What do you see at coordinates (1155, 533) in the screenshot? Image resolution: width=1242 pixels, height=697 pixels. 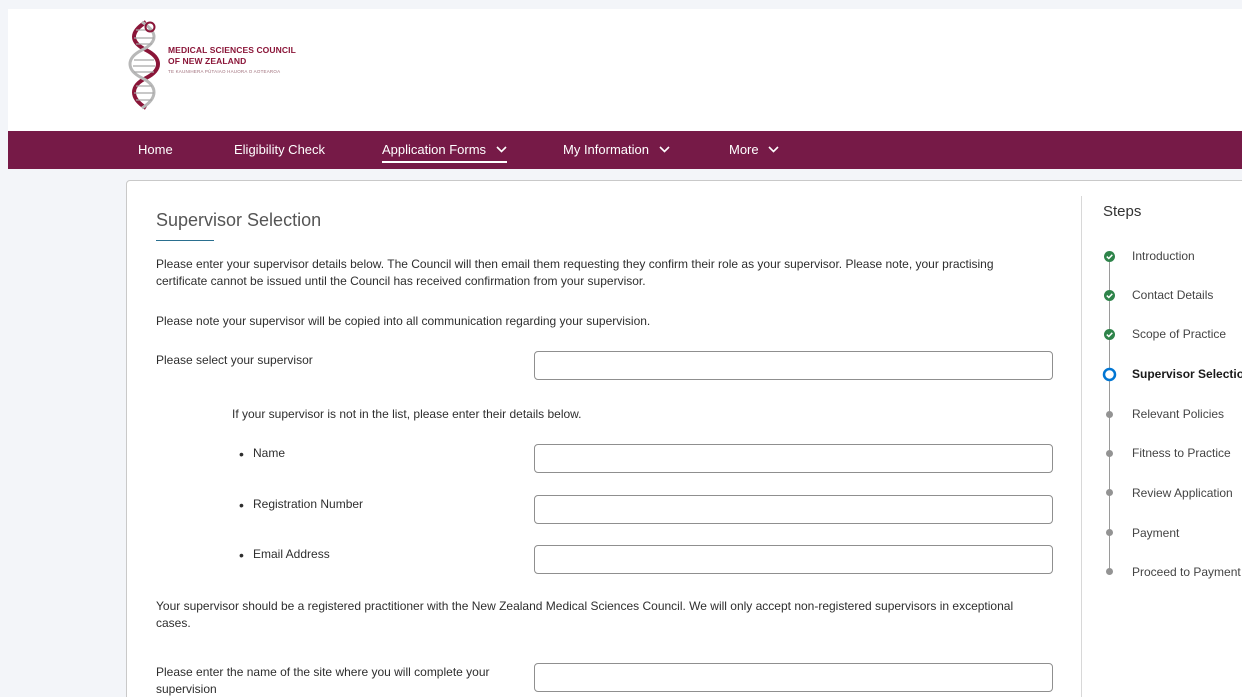 I see `step-payment: Payment` at bounding box center [1155, 533].